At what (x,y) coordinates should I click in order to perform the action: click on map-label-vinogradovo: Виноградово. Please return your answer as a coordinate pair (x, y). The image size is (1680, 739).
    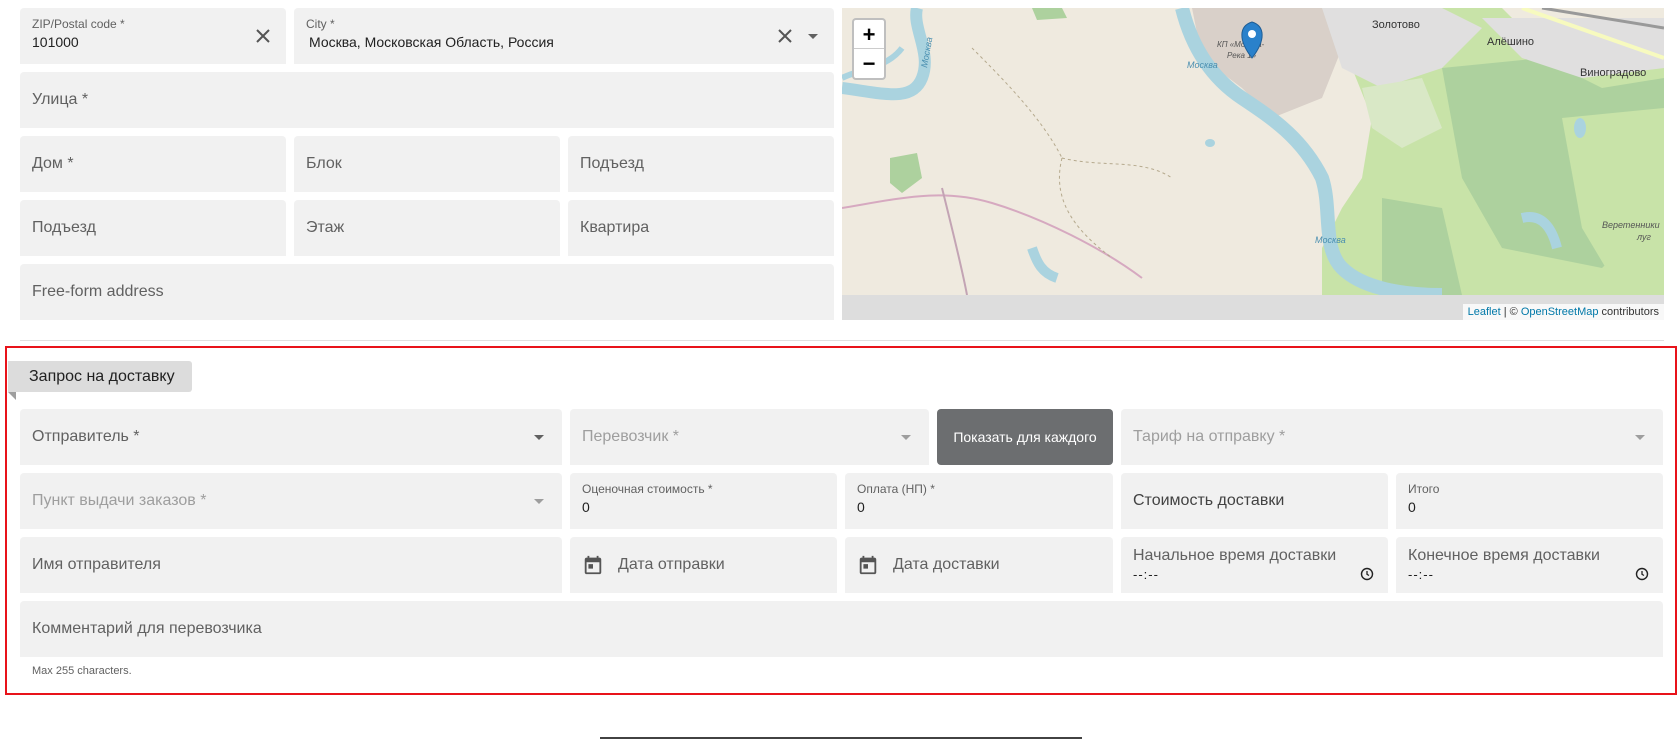
    Looking at the image, I should click on (1613, 73).